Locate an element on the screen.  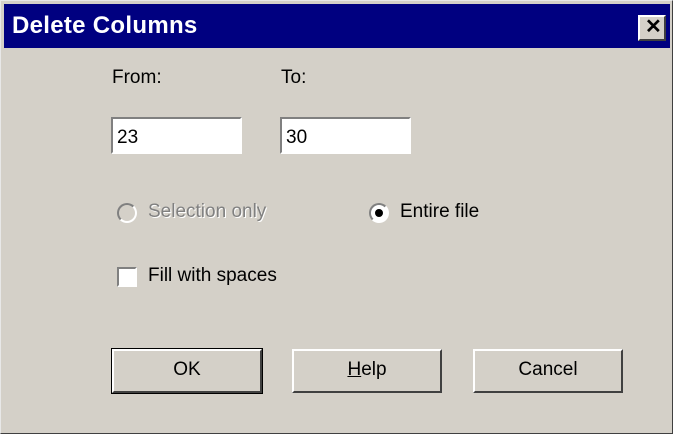
title-bar: Delete Columns ✕ is located at coordinates (337, 26).